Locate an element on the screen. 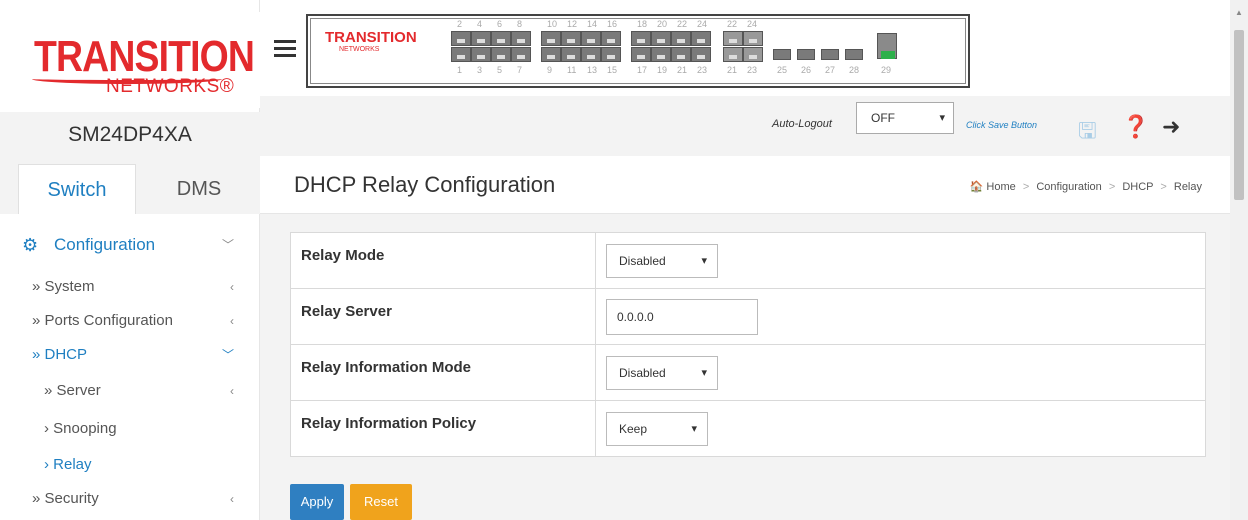 This screenshot has width=1248, height=520. nav-configuration-label: Configuration is located at coordinates (105, 244).